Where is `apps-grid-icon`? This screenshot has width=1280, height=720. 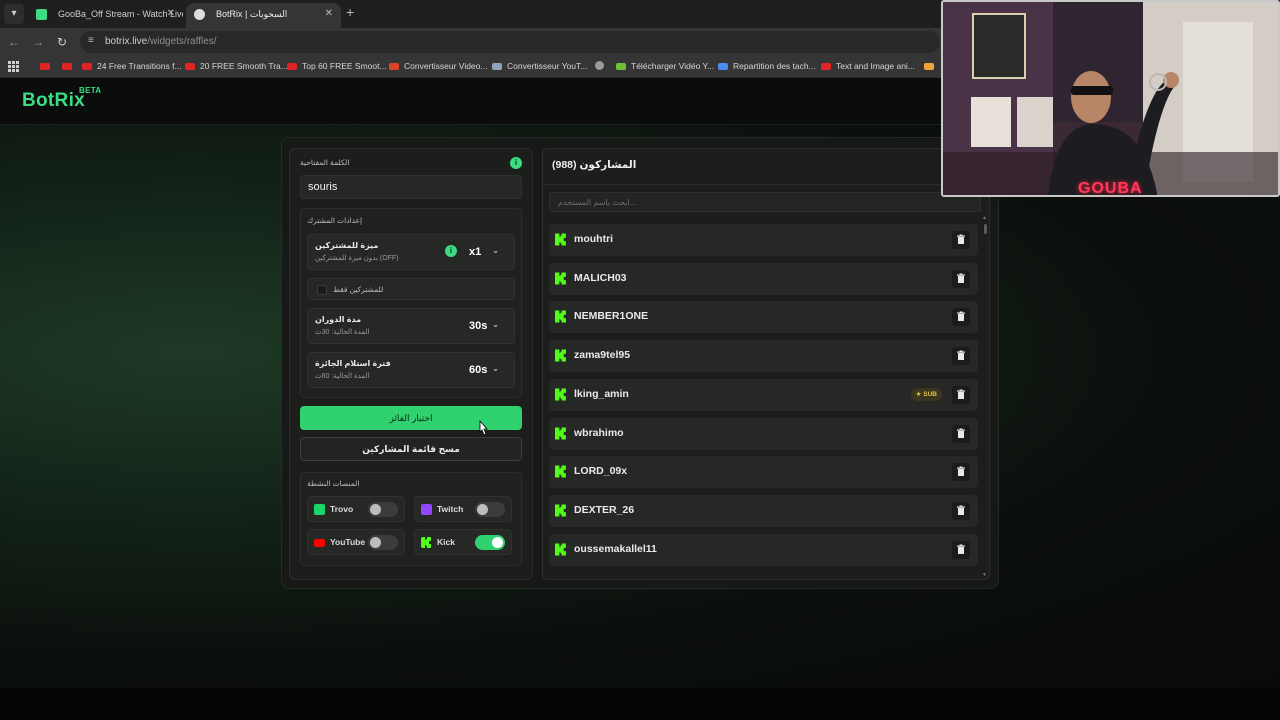 apps-grid-icon is located at coordinates (13, 66).